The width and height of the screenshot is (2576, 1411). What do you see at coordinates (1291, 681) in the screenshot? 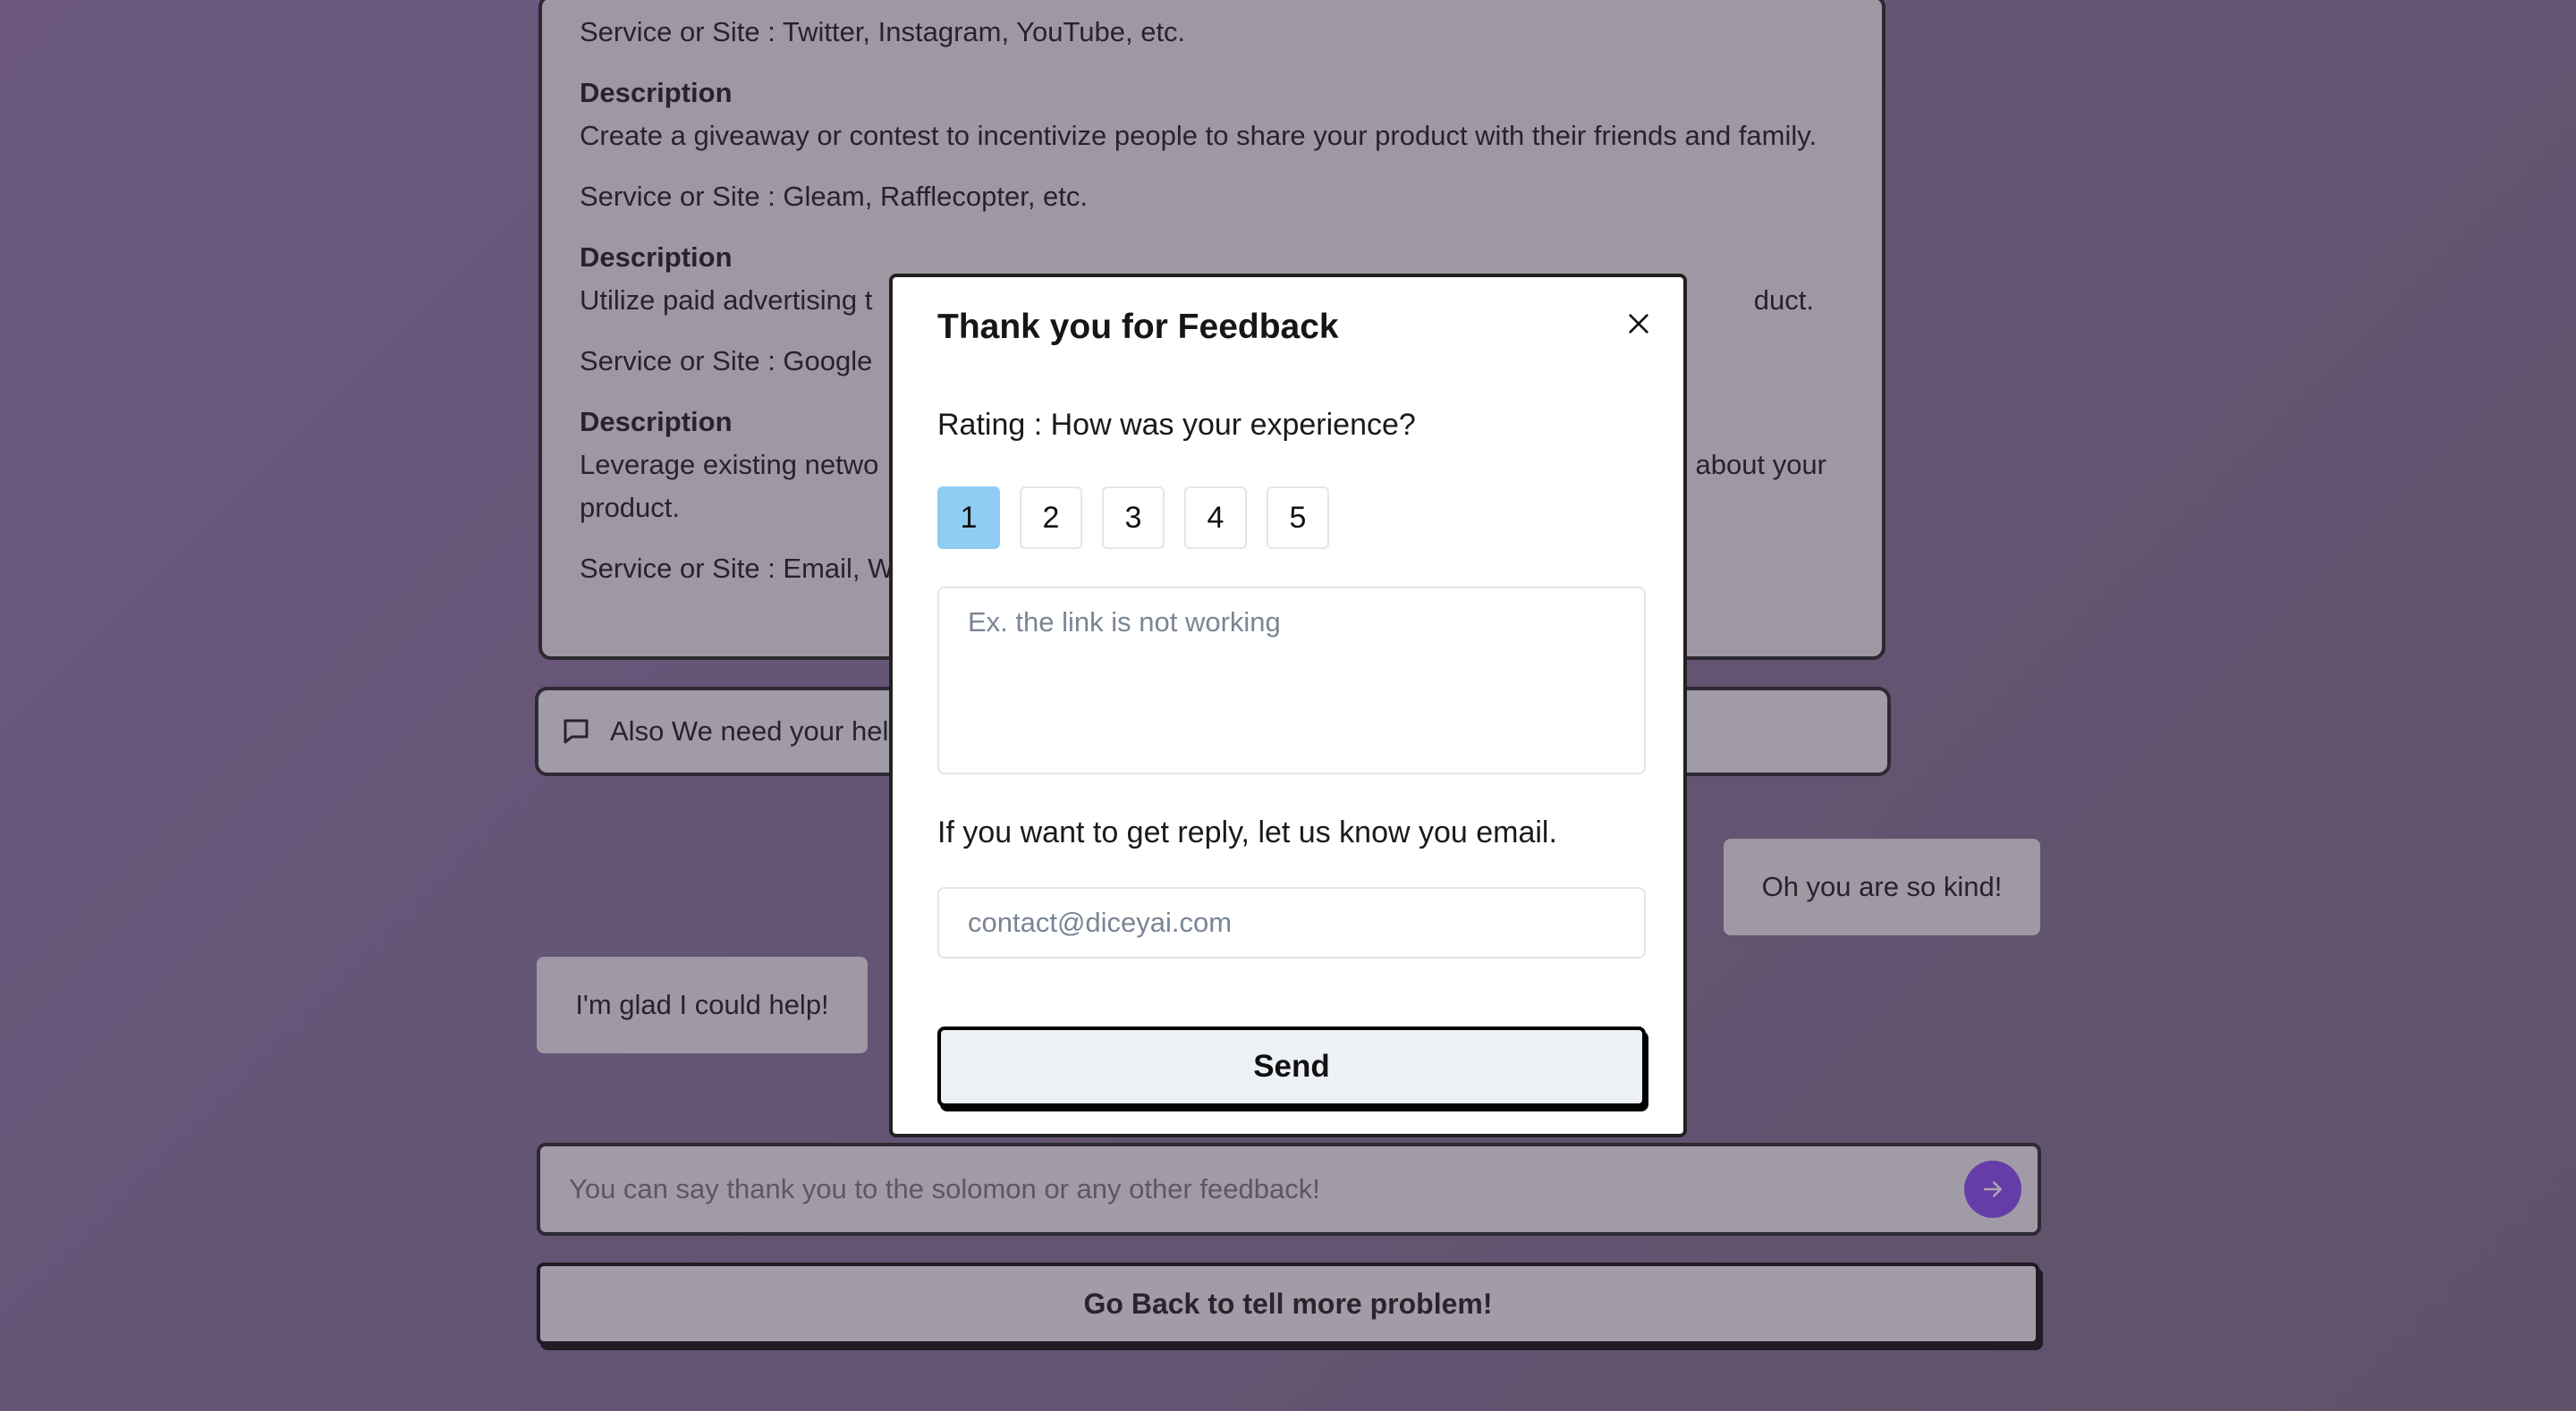
I see `feedback-textarea` at bounding box center [1291, 681].